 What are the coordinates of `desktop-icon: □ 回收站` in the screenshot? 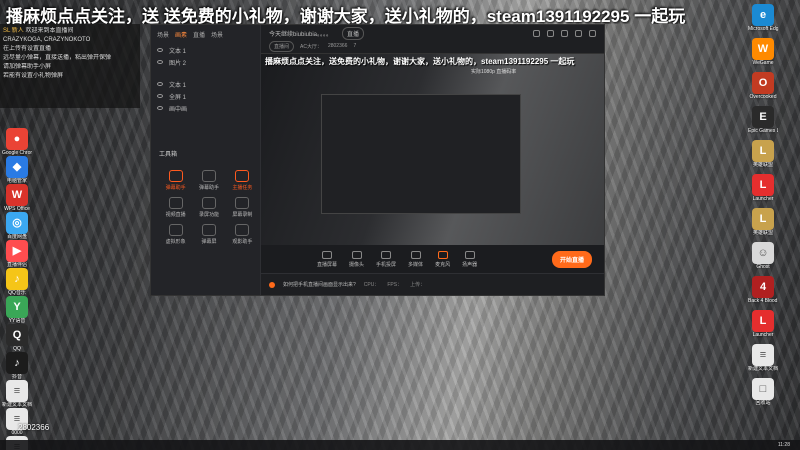 It's located at (763, 392).